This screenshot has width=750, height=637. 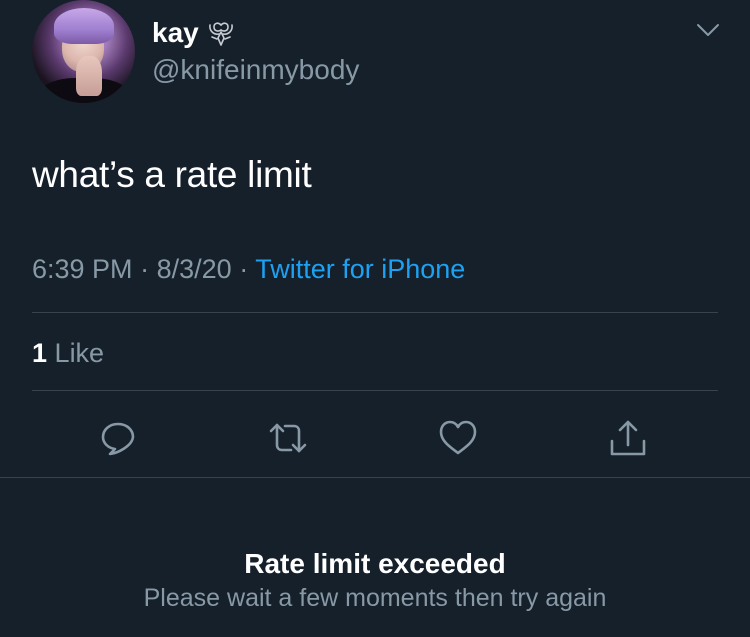 I want to click on avatar-hand, so click(x=89, y=76).